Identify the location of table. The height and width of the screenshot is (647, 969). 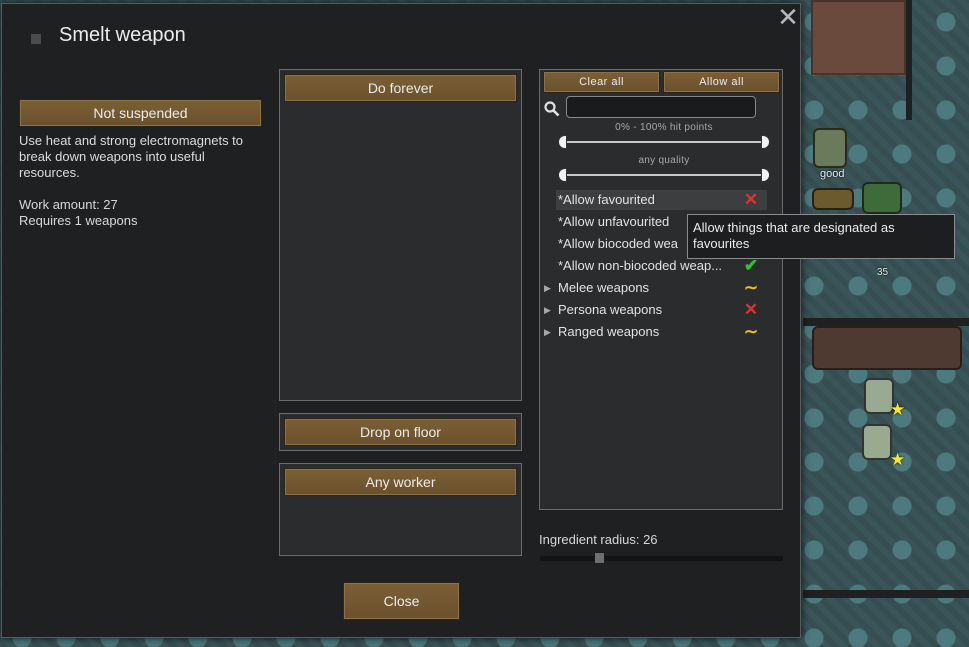
(887, 348).